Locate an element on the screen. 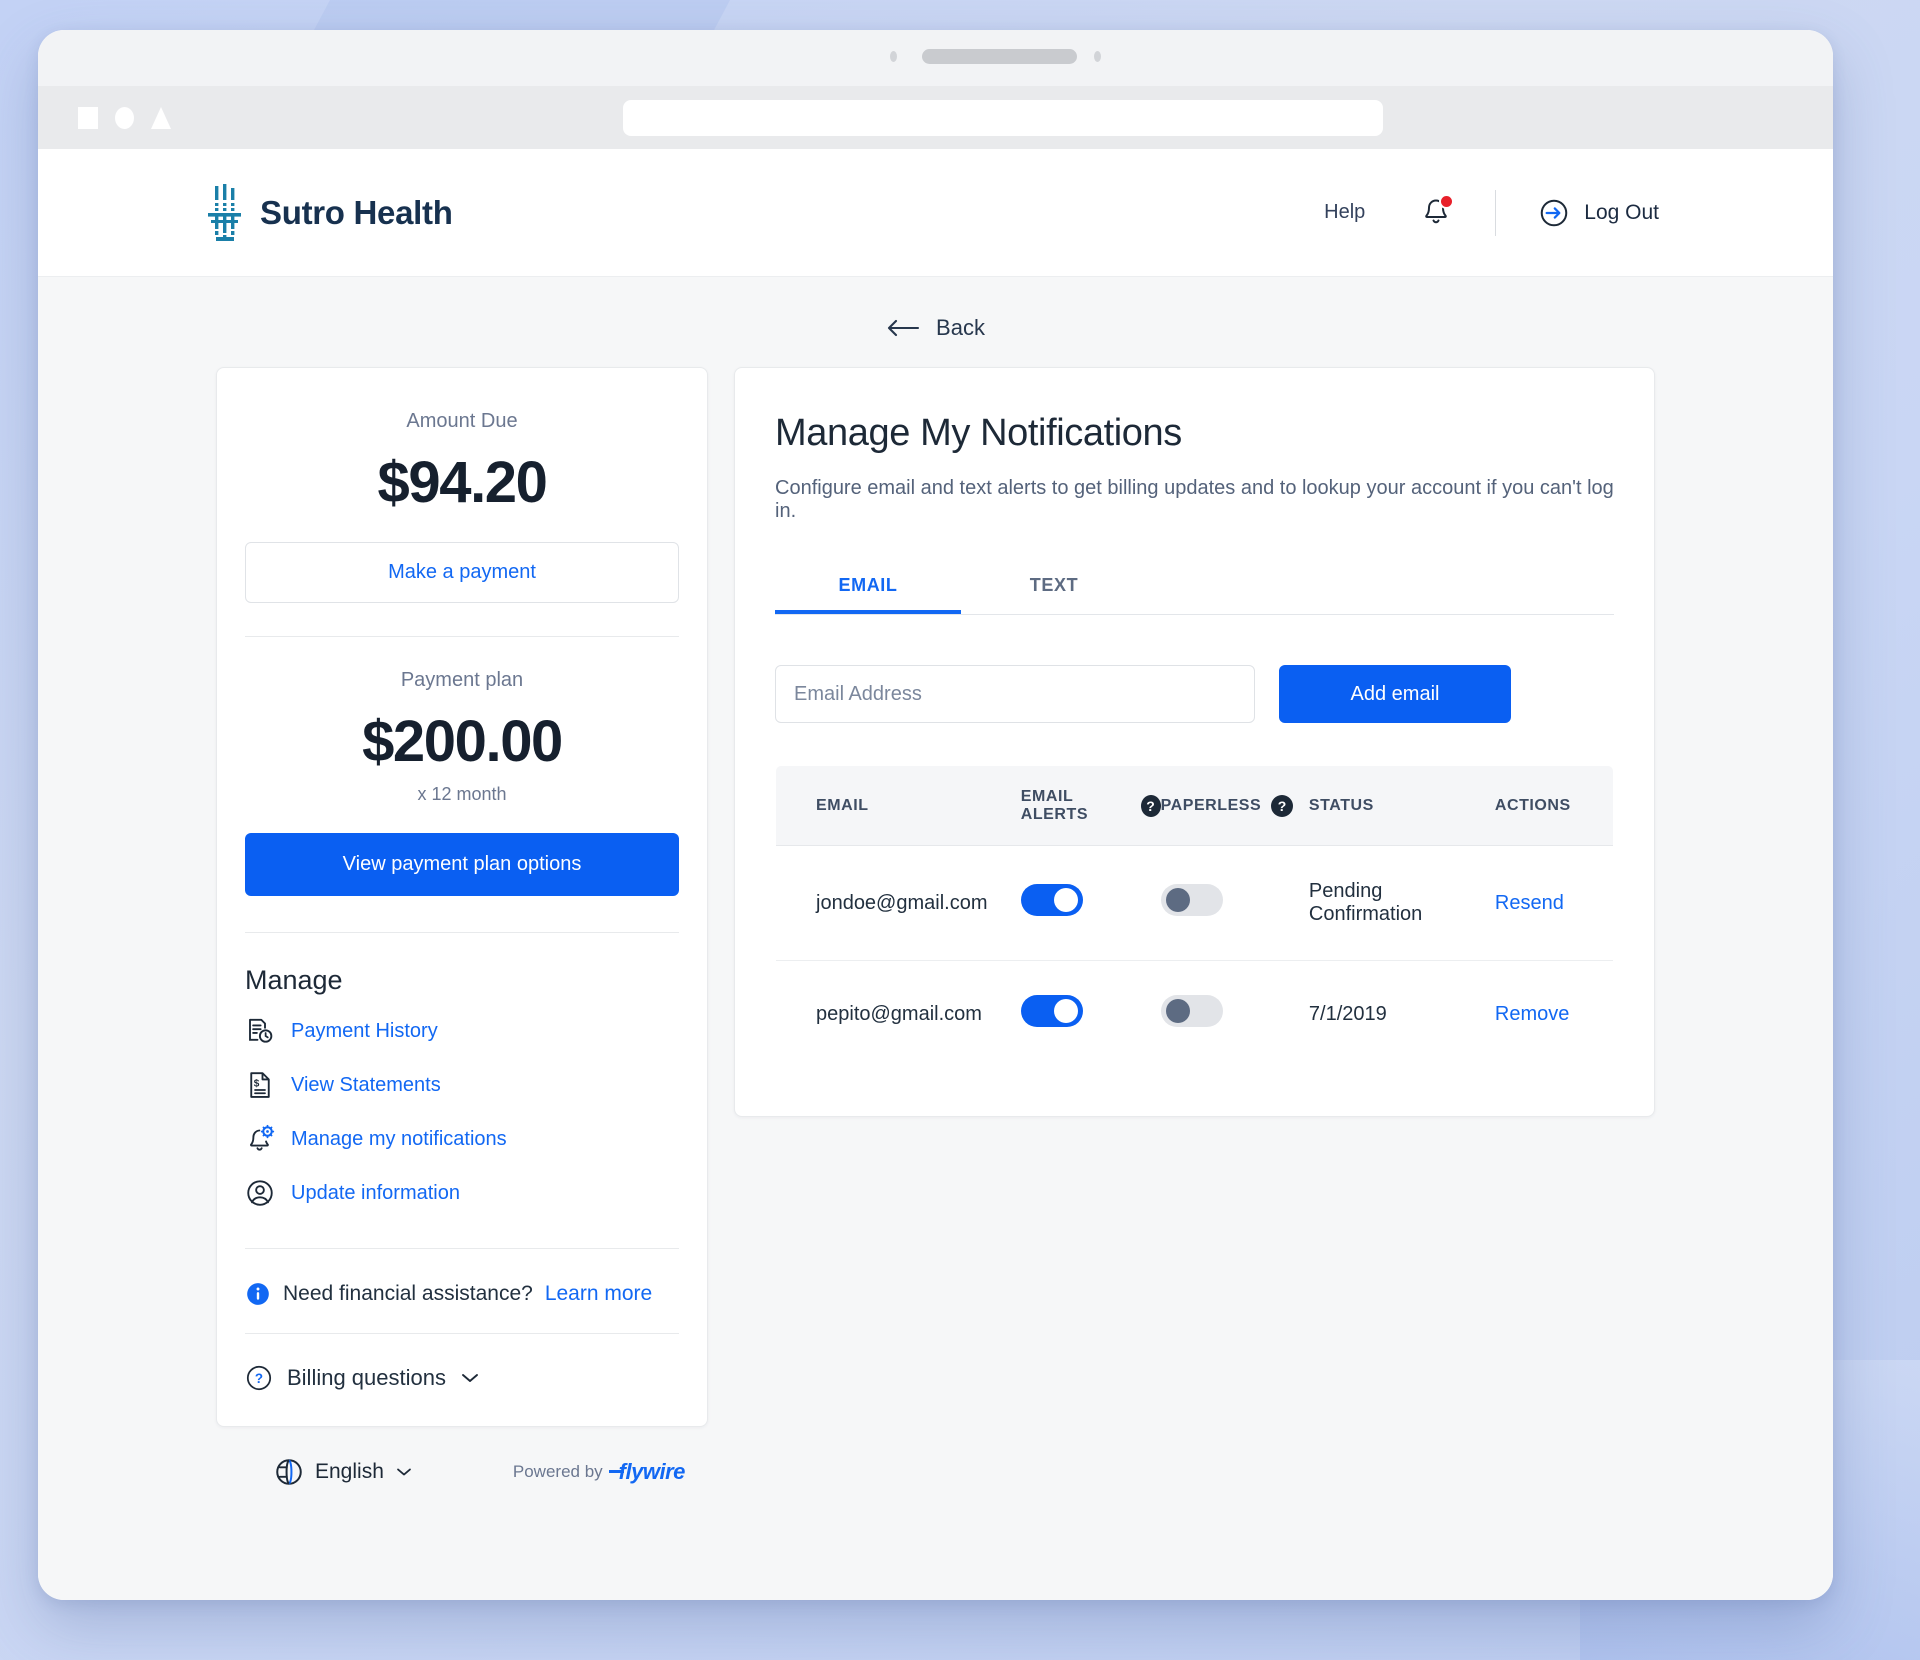  email-input is located at coordinates (1015, 694).